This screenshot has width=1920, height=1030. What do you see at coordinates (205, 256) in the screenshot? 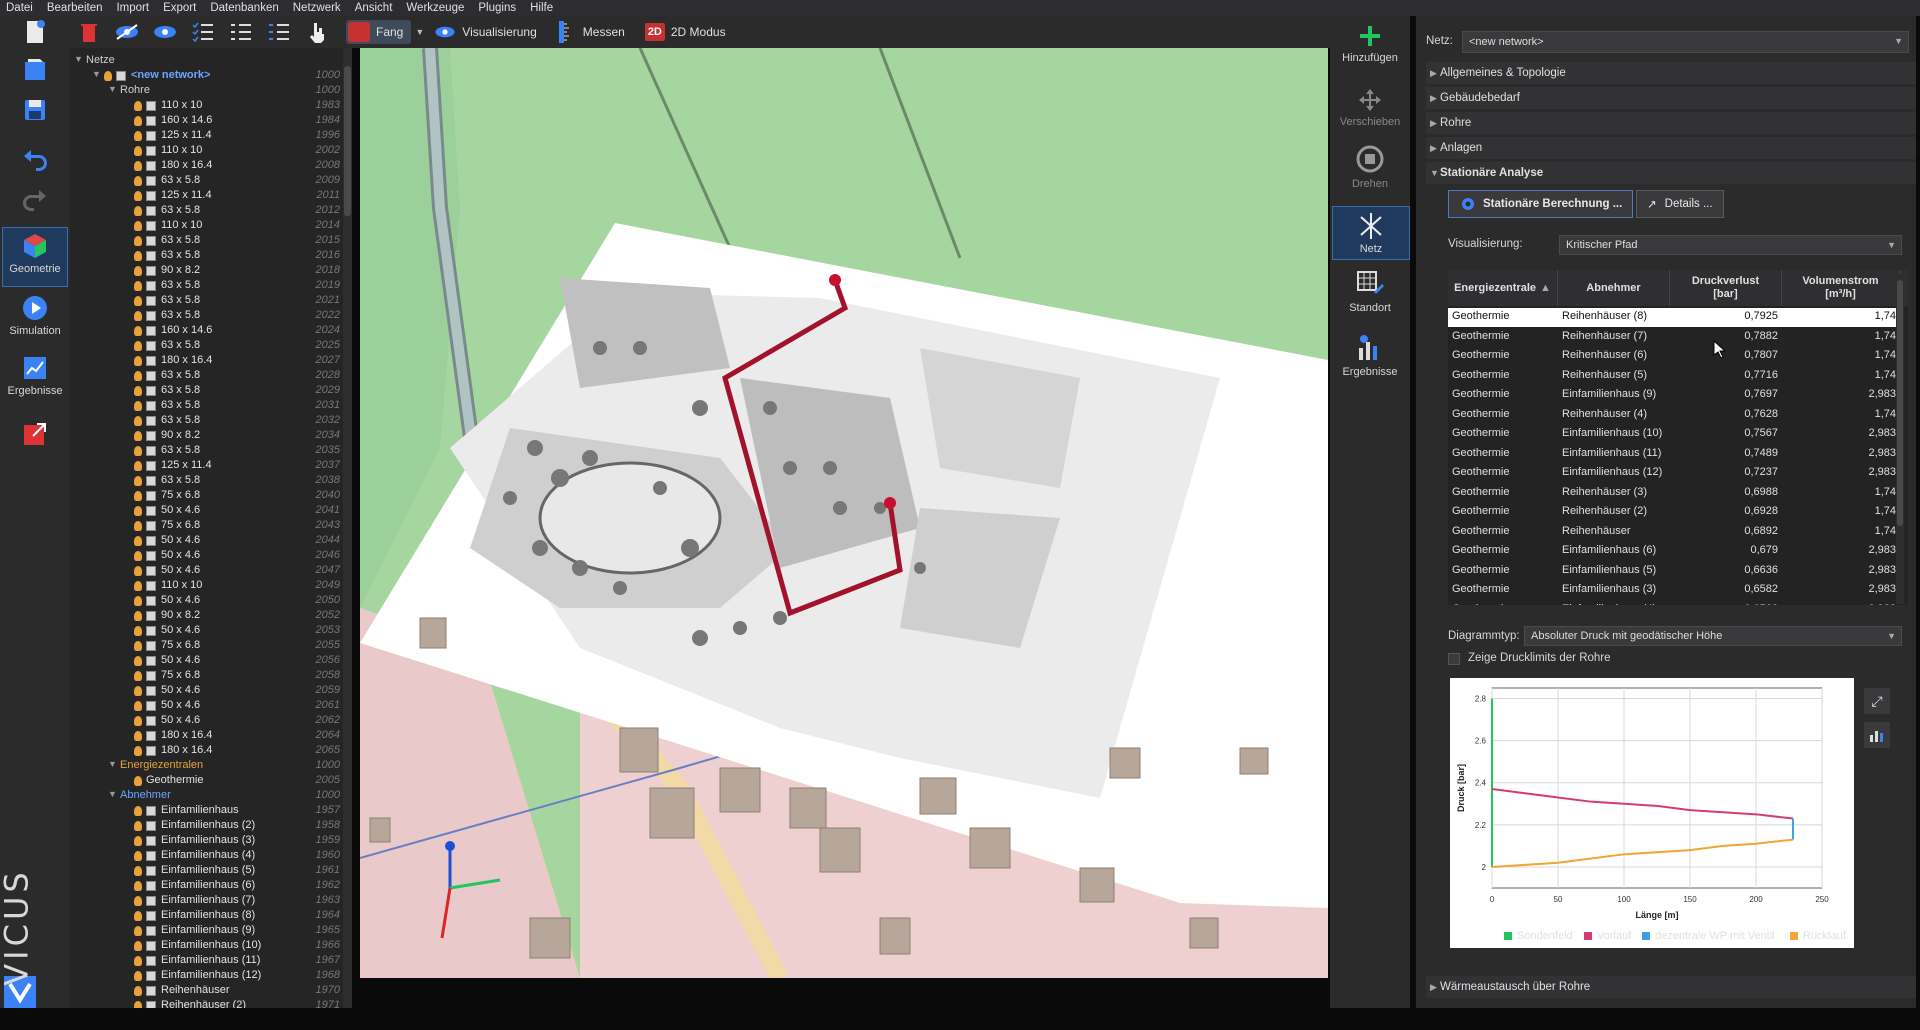
I see `tree-item-pipe: 63 x 5.8 2016` at bounding box center [205, 256].